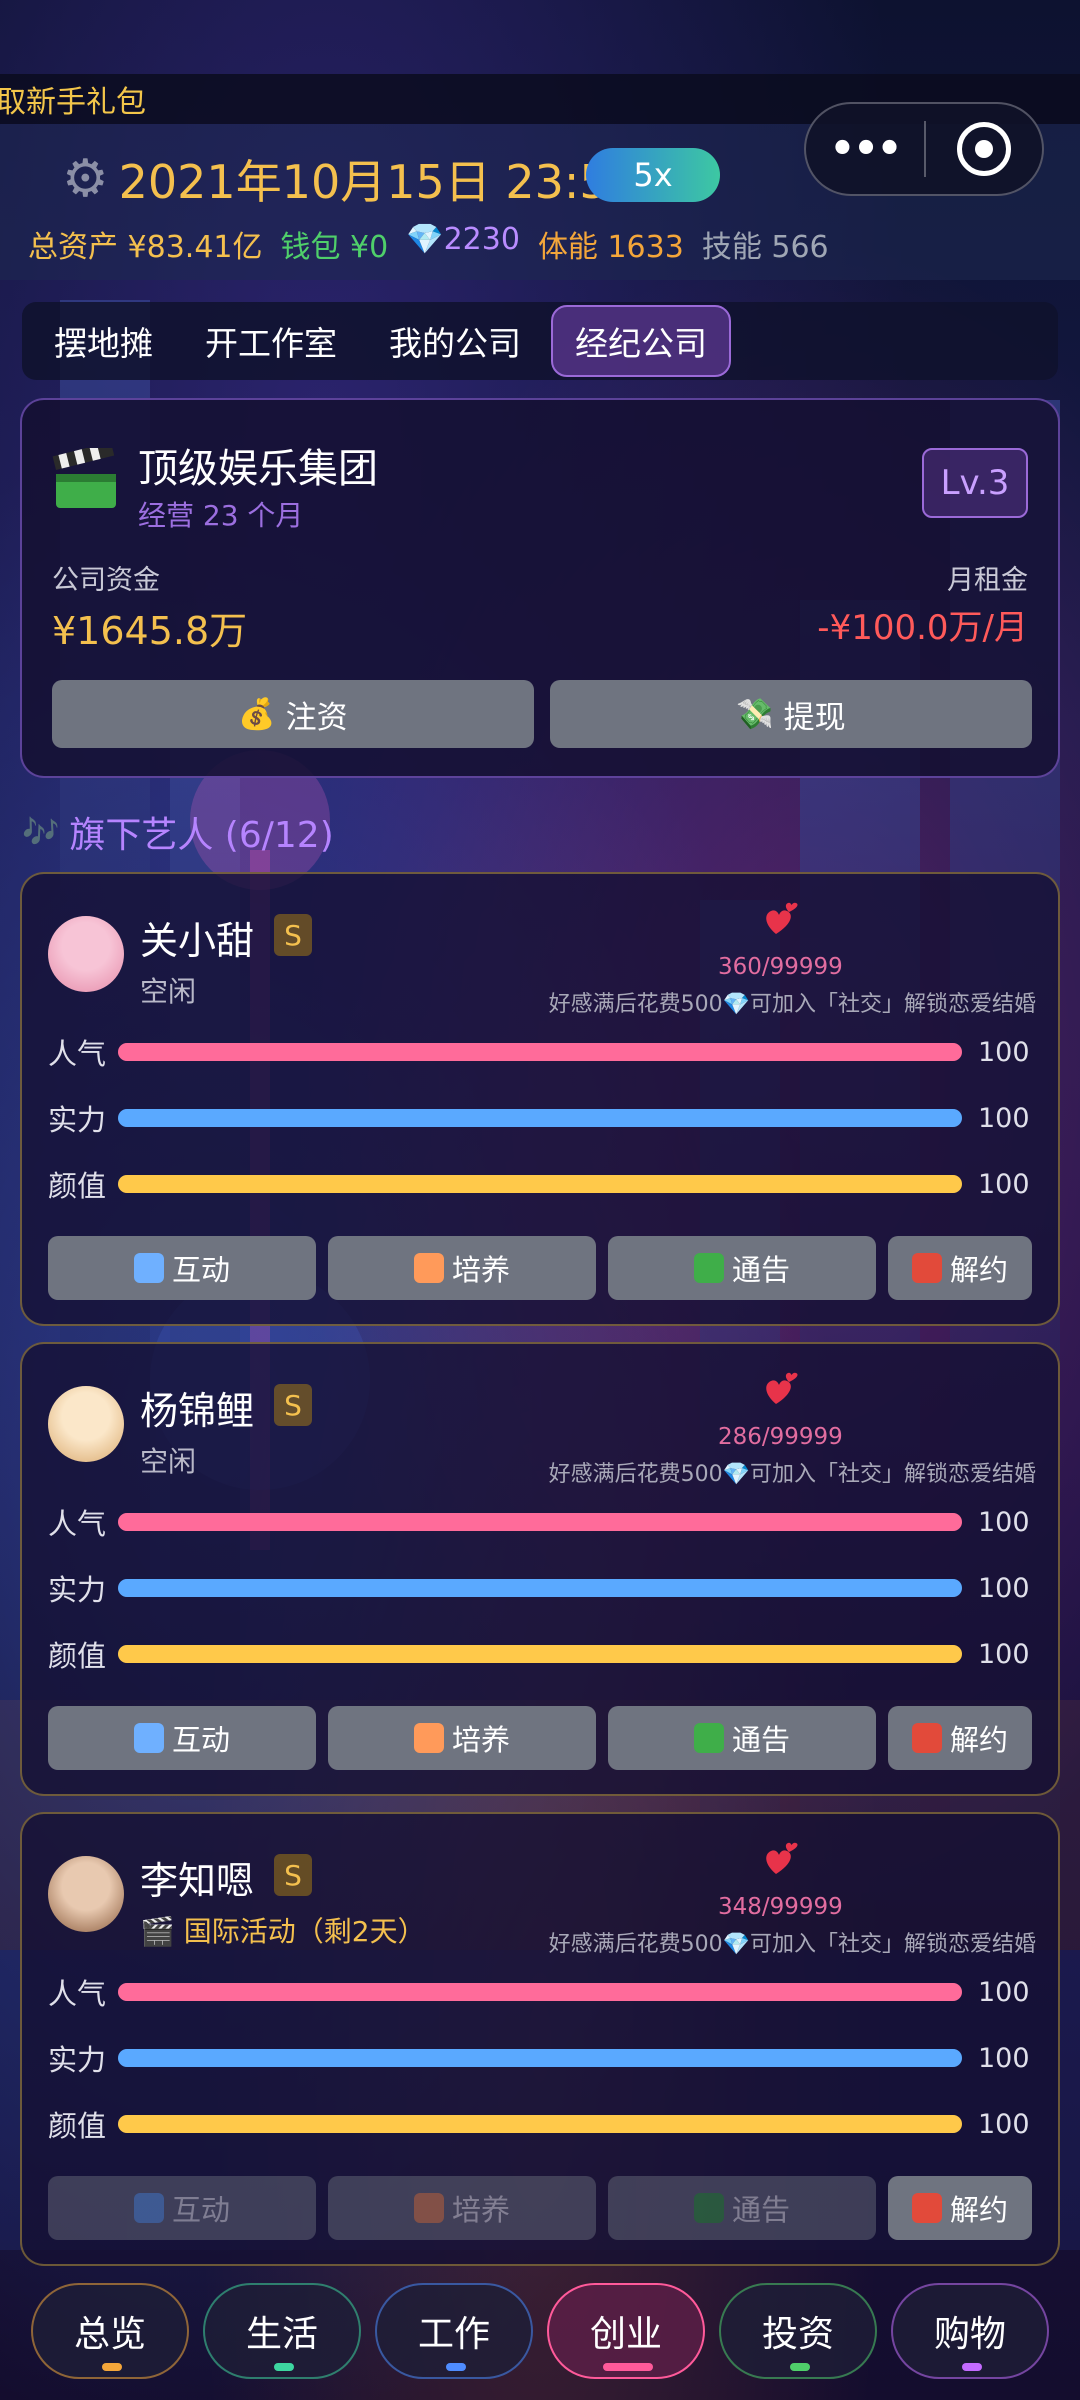 This screenshot has width=1080, height=2400. I want to click on speed-button: 5x, so click(653, 175).